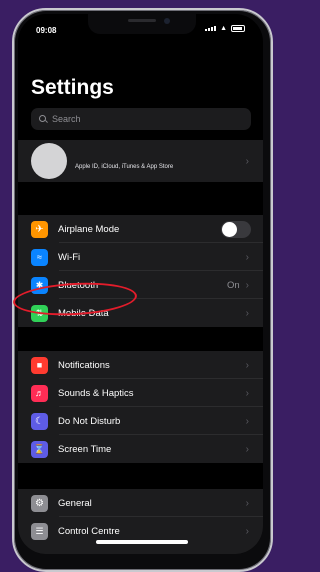 The image size is (320, 572). What do you see at coordinates (39, 421) in the screenshot?
I see `moon-icon: ☾` at bounding box center [39, 421].